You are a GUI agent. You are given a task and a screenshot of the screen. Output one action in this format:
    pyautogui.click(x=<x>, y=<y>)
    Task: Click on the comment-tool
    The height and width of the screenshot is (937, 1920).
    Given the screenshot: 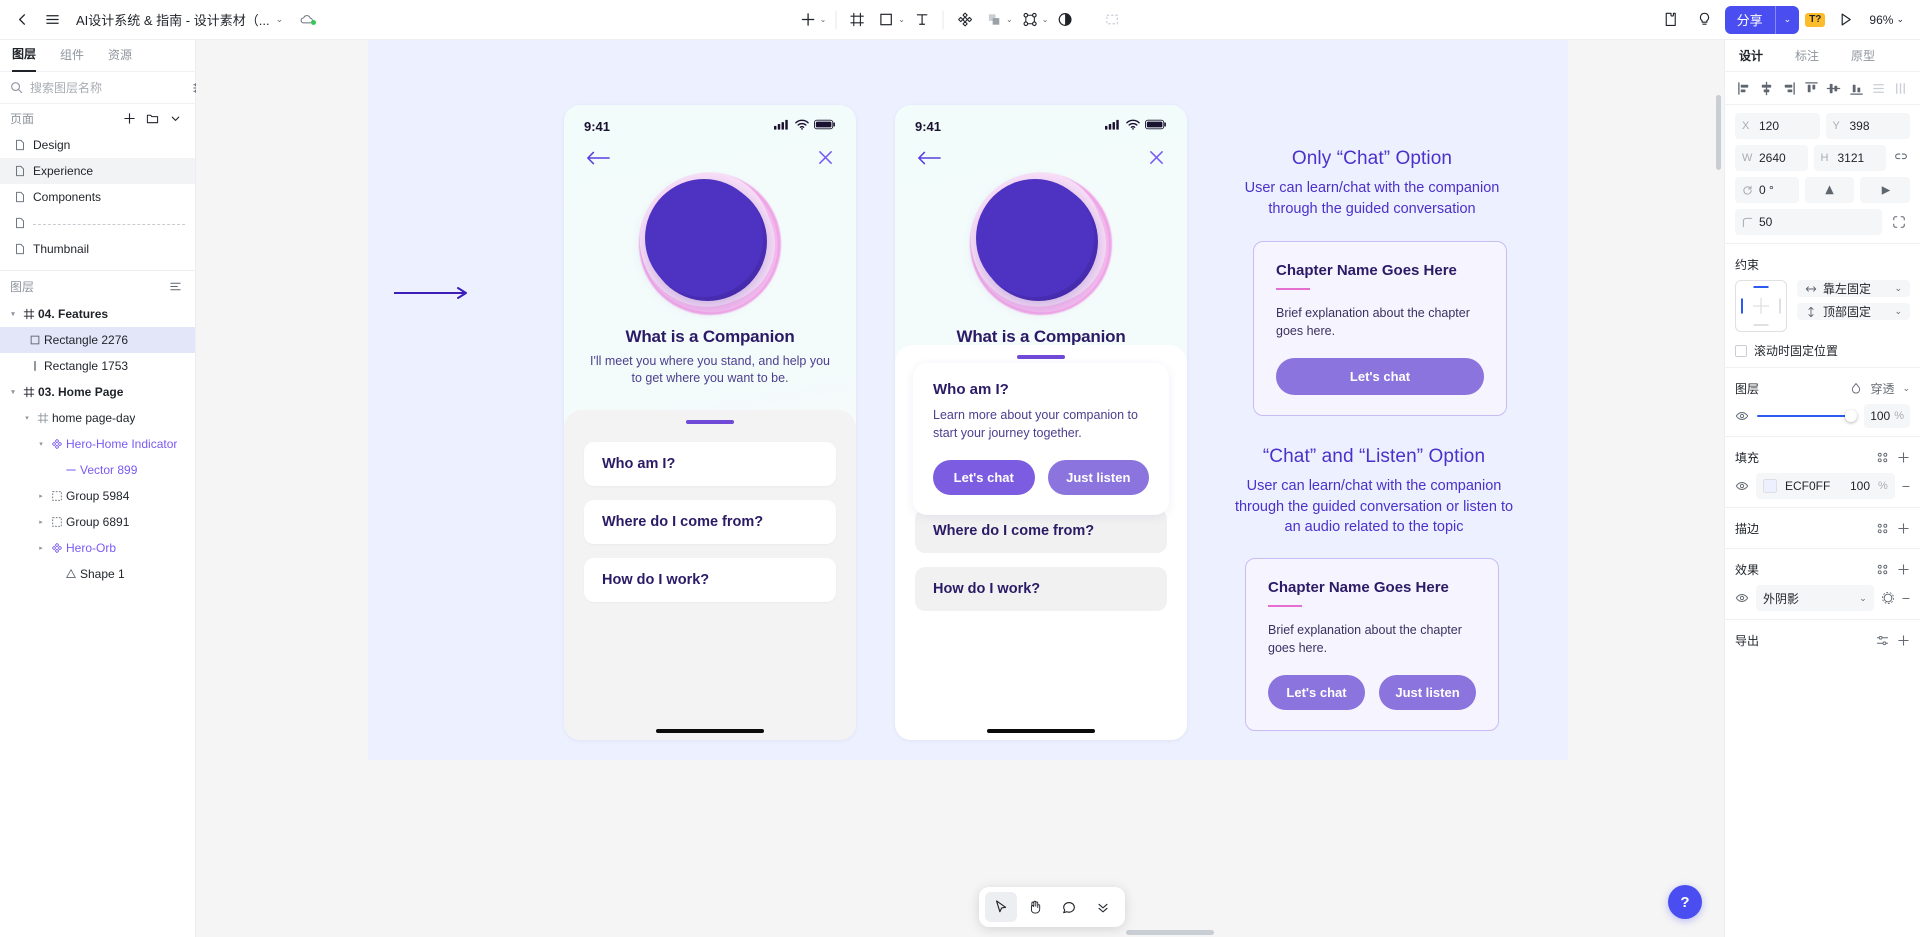 What is the action you would take?
    pyautogui.click(x=1069, y=907)
    